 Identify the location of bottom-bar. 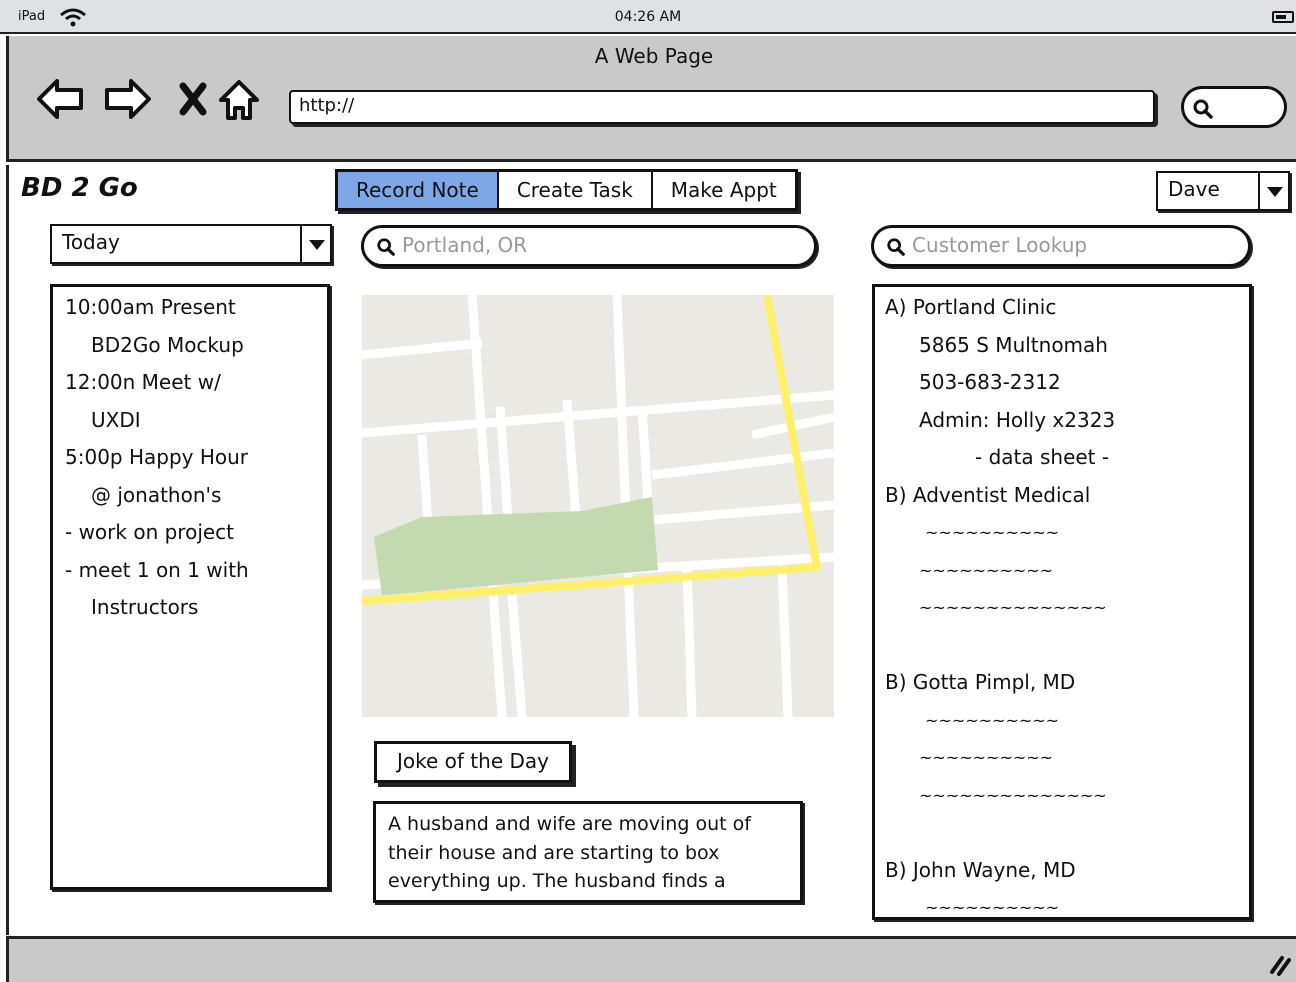
(651, 959).